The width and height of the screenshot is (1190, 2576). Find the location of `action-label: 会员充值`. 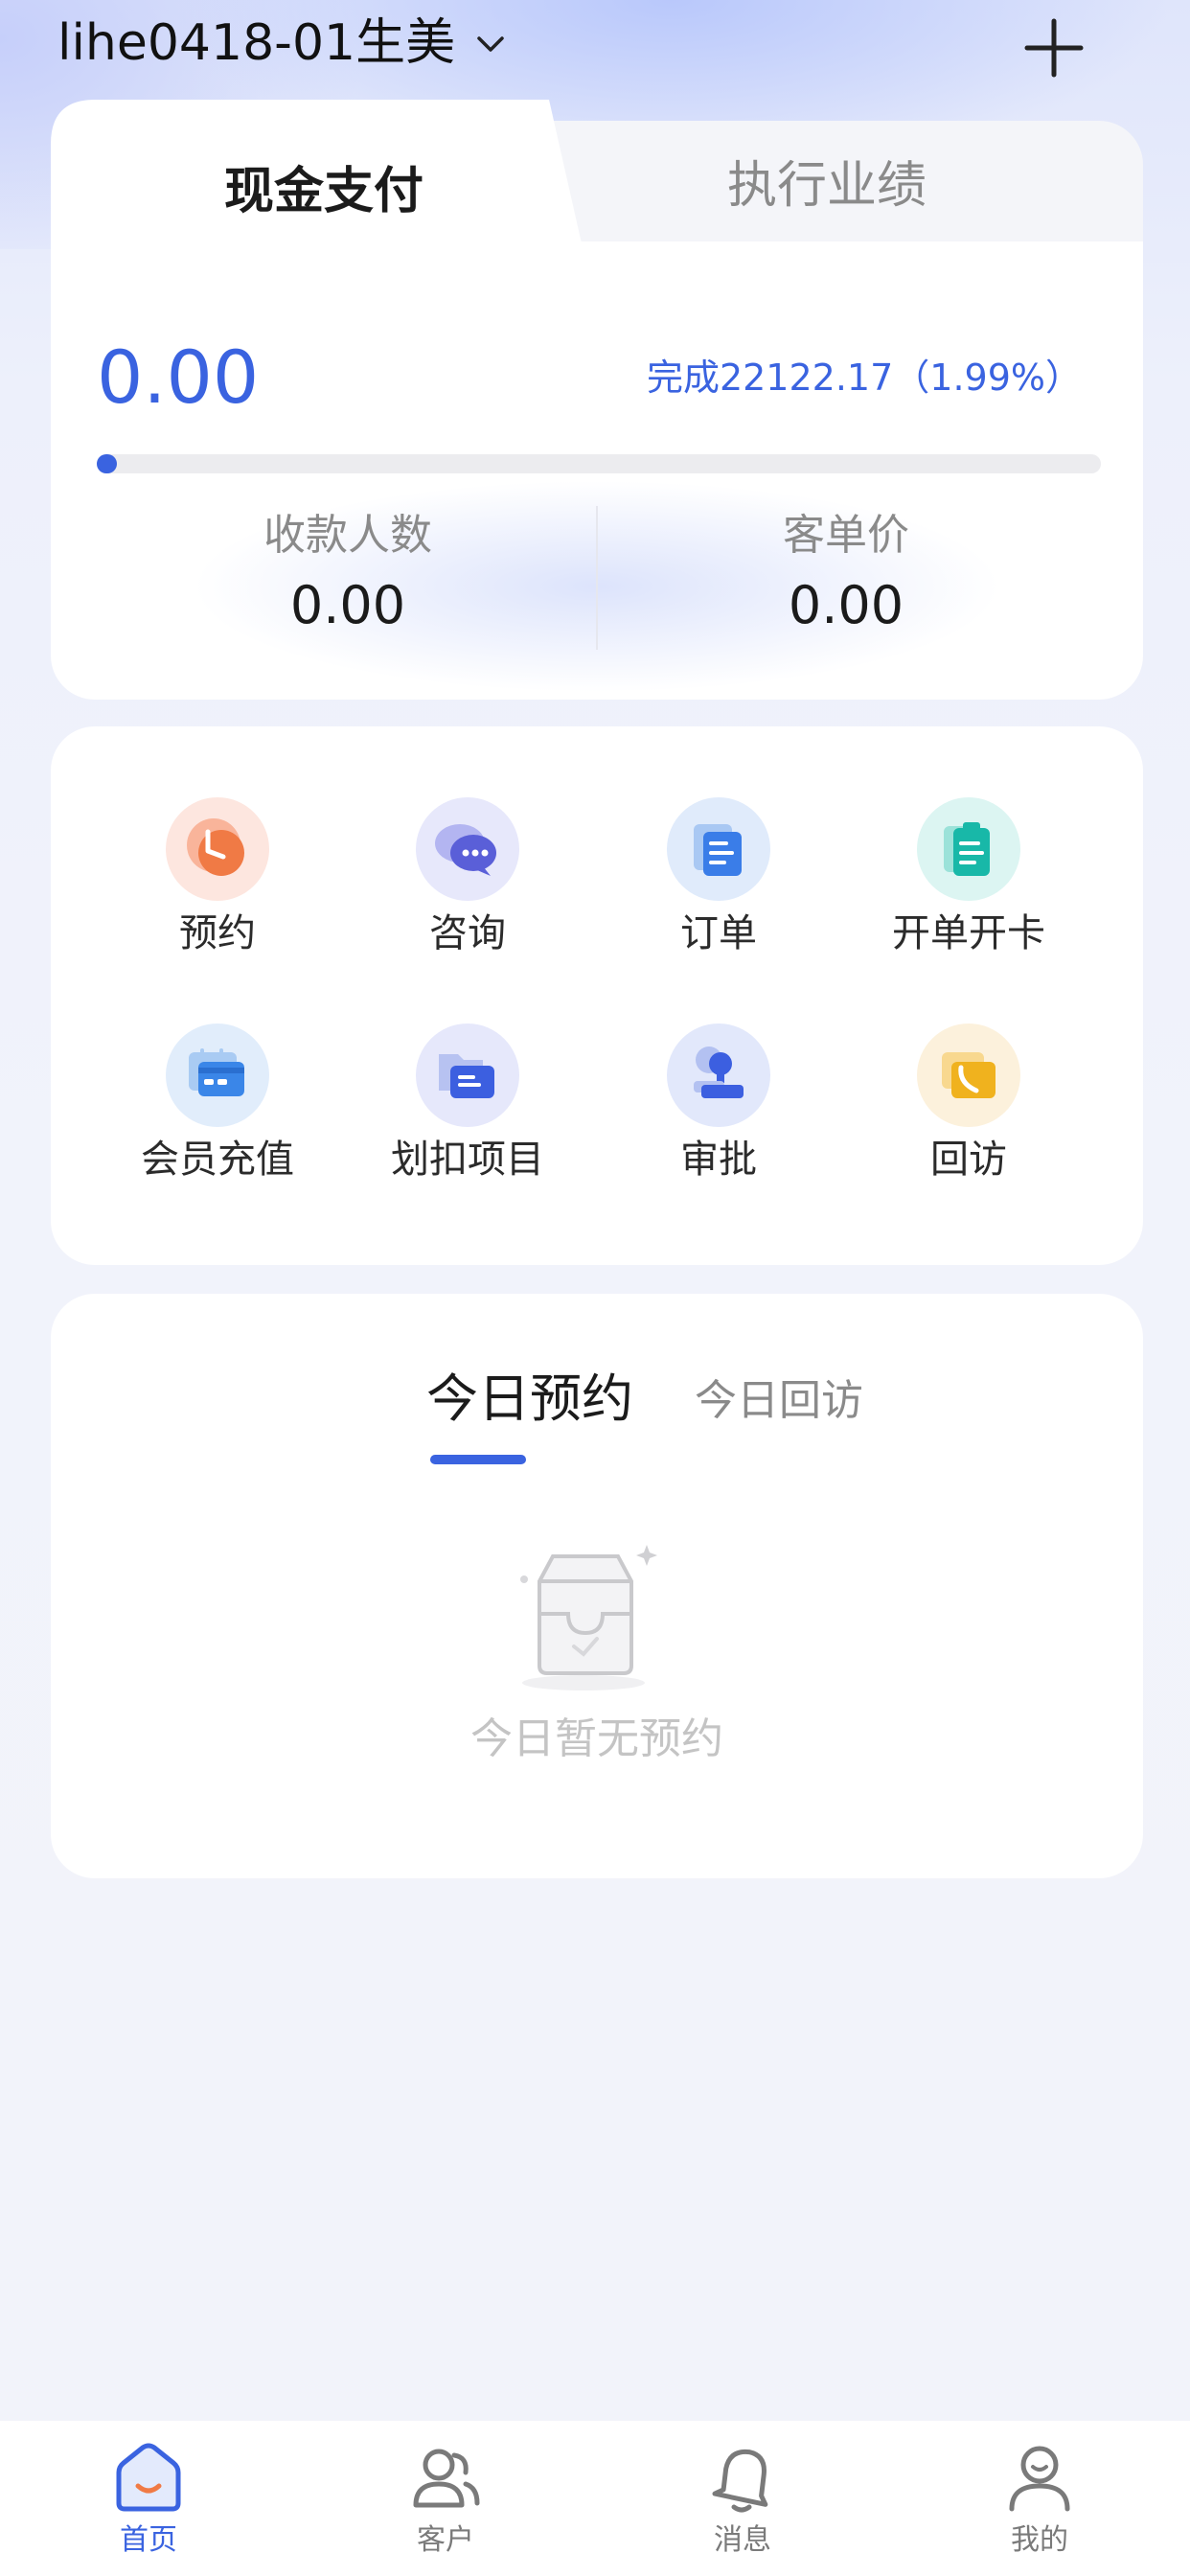

action-label: 会员充值 is located at coordinates (218, 1160).